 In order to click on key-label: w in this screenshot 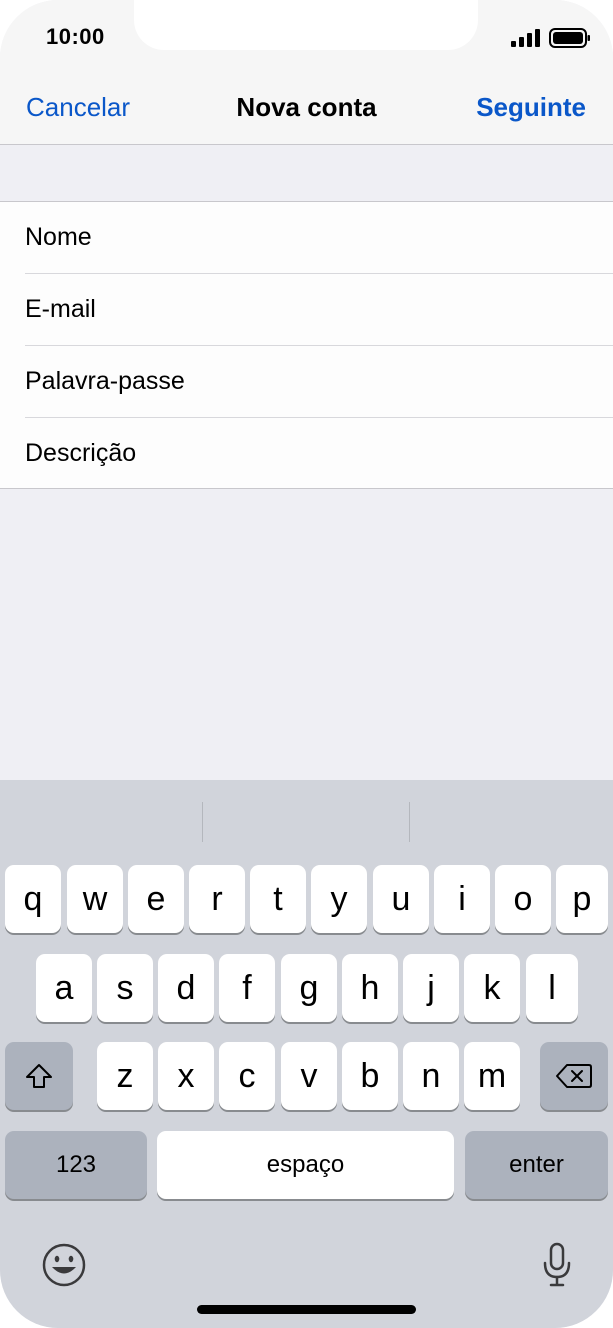, I will do `click(95, 898)`.